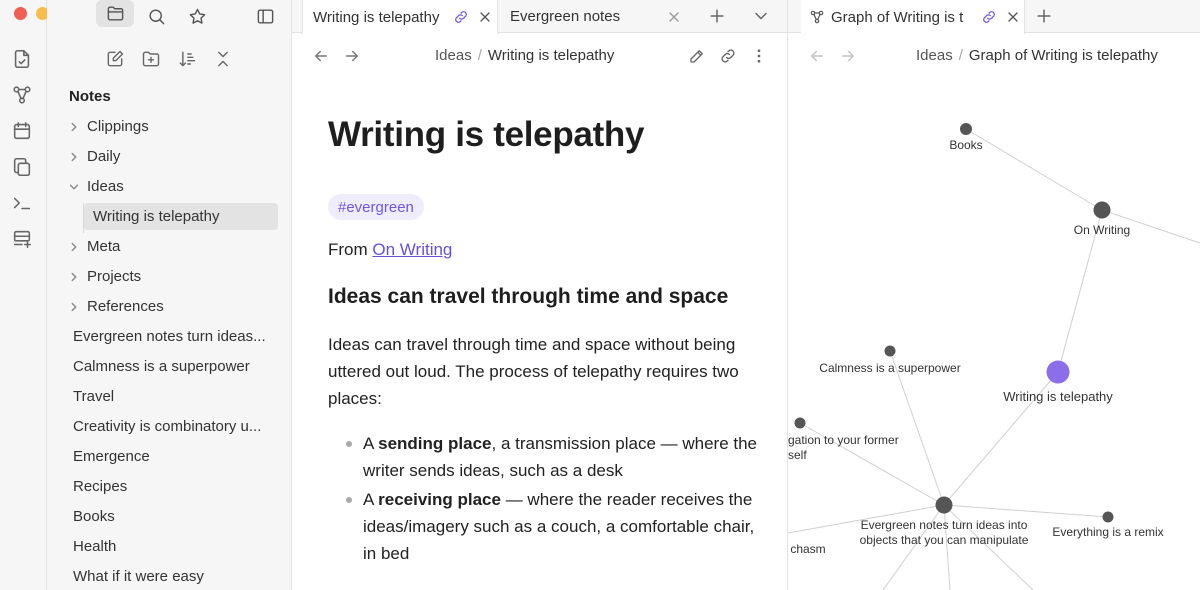 The image size is (1200, 590). I want to click on terminal-icon, so click(22, 203).